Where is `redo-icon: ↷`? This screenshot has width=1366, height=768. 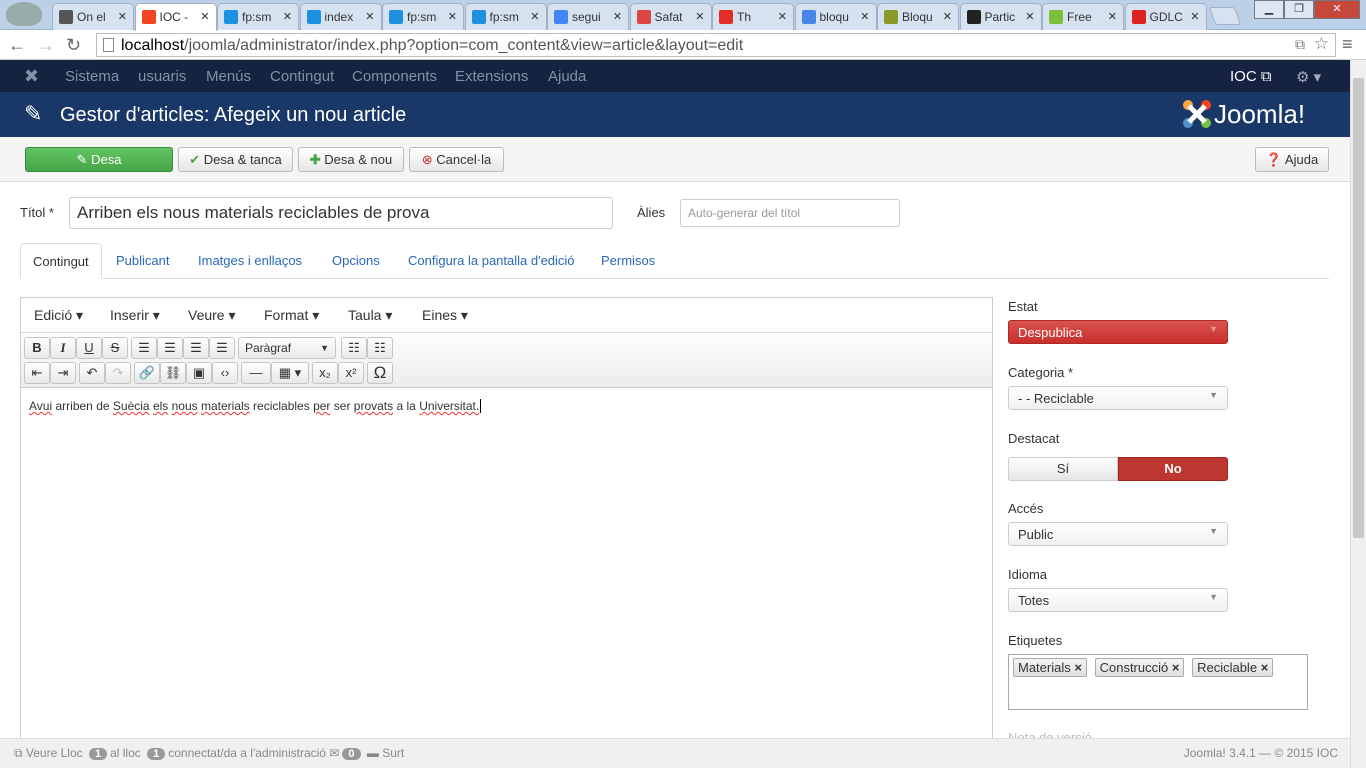 redo-icon: ↷ is located at coordinates (118, 373).